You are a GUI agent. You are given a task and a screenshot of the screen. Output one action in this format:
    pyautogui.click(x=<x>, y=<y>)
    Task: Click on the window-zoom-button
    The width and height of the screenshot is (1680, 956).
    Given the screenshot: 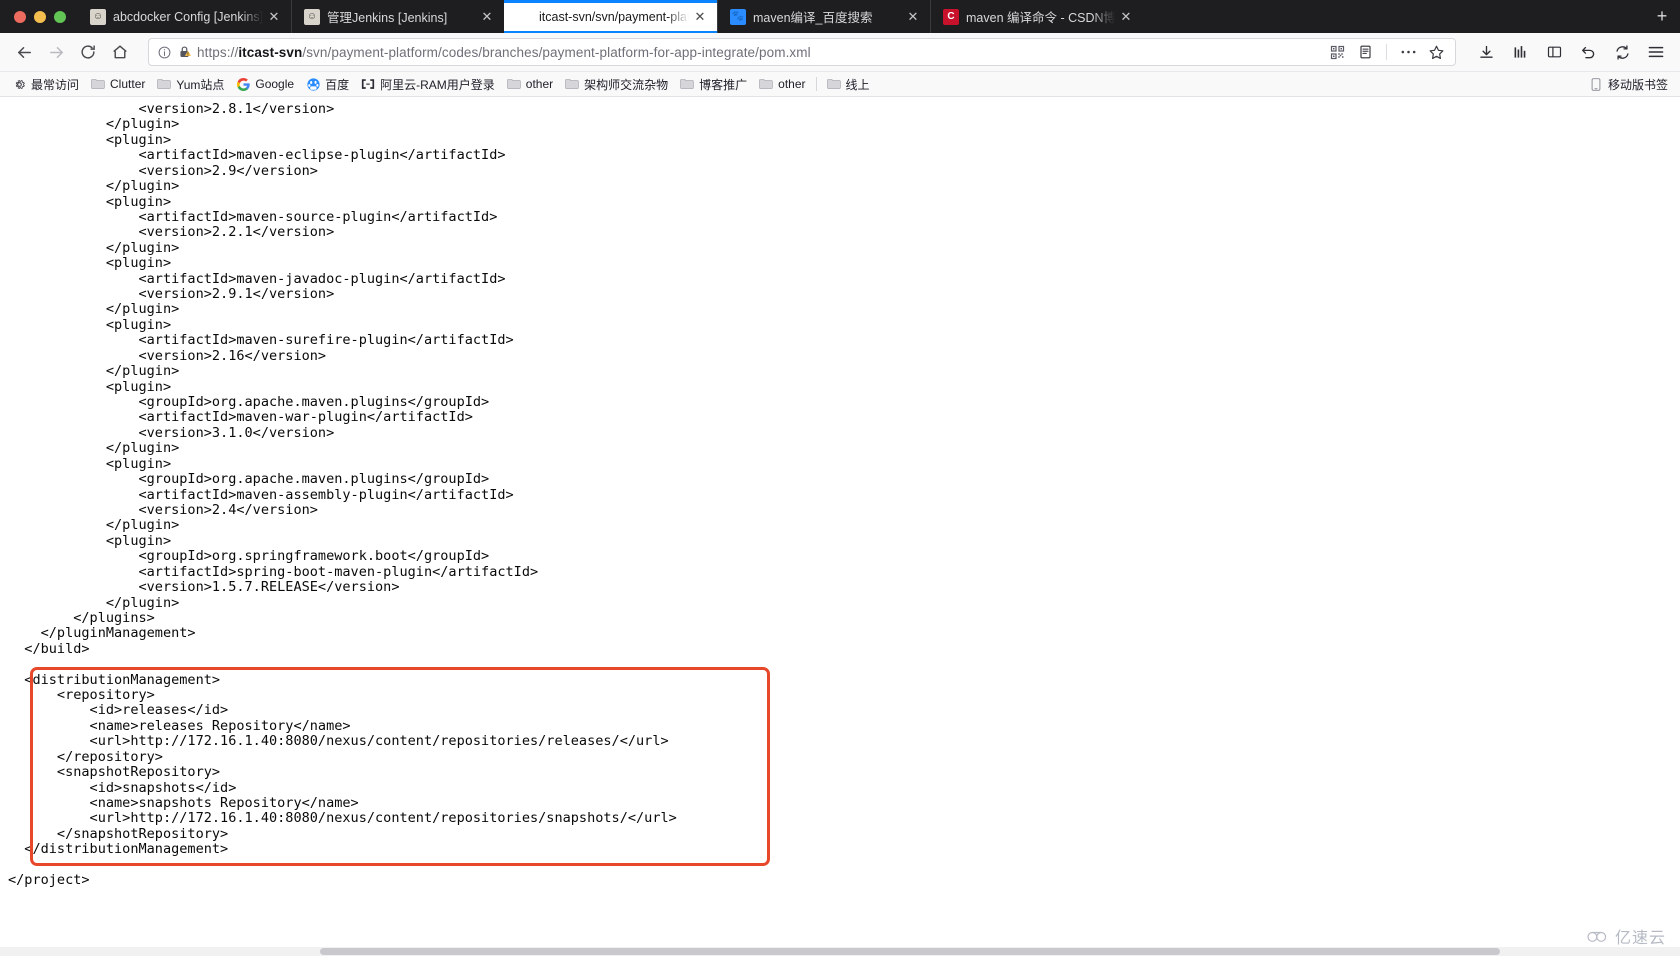 What is the action you would take?
    pyautogui.click(x=60, y=16)
    